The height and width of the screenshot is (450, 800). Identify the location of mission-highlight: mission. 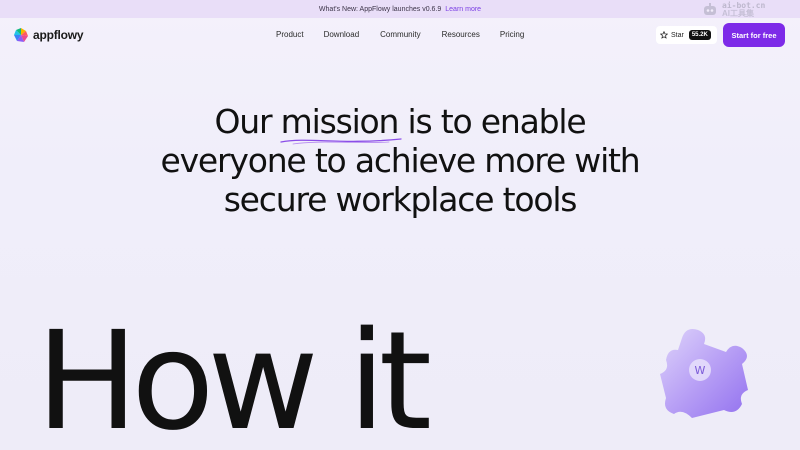
(341, 123).